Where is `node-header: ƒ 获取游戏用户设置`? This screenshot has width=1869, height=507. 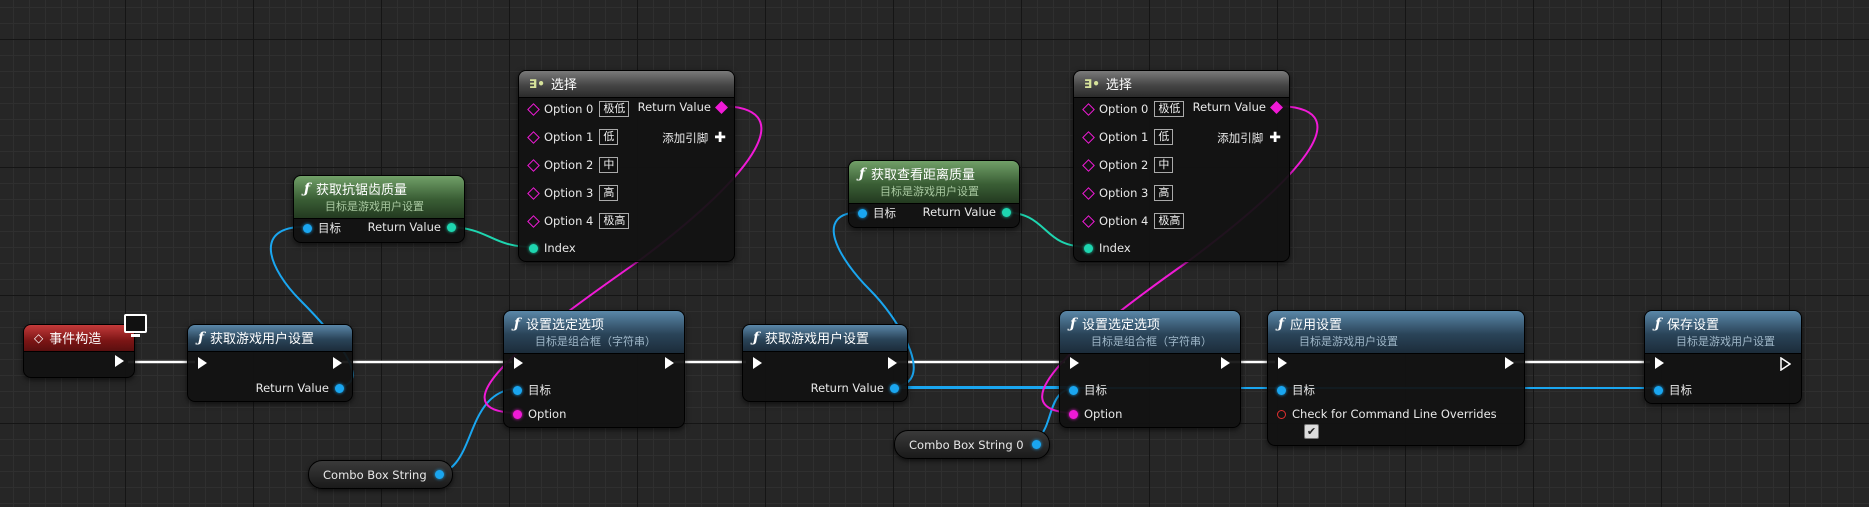 node-header: ƒ 获取游戏用户设置 is located at coordinates (825, 338).